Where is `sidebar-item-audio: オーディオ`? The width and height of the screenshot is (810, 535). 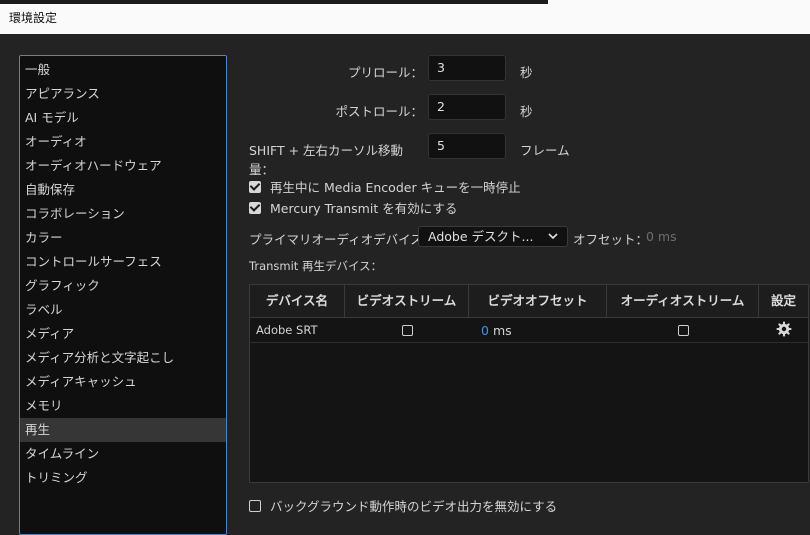 sidebar-item-audio: オーディオ is located at coordinates (123, 142).